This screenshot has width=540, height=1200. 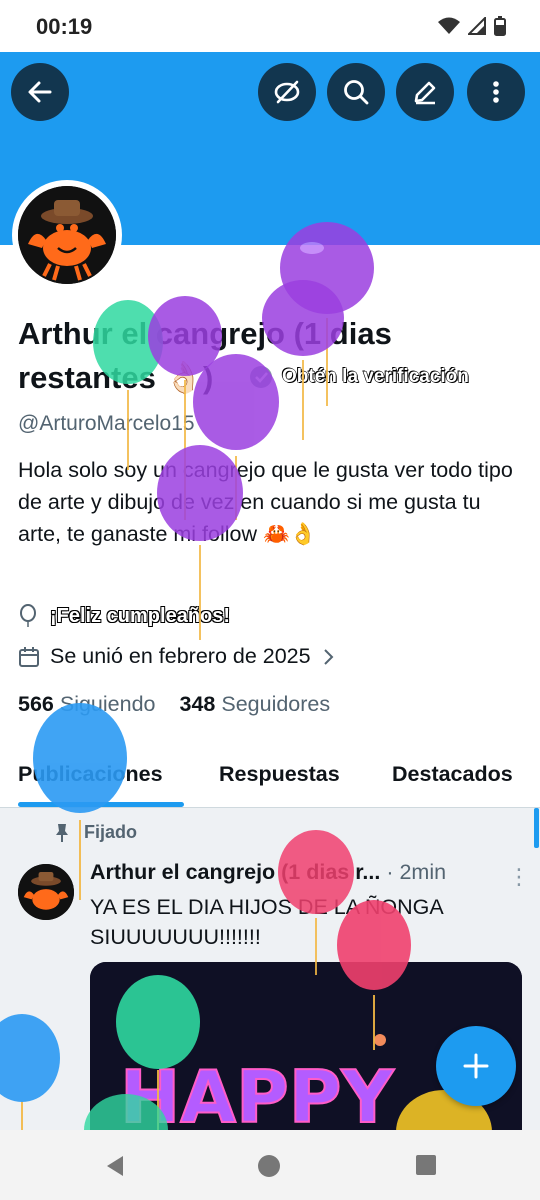 I want to click on pin-icon, so click(x=62, y=832).